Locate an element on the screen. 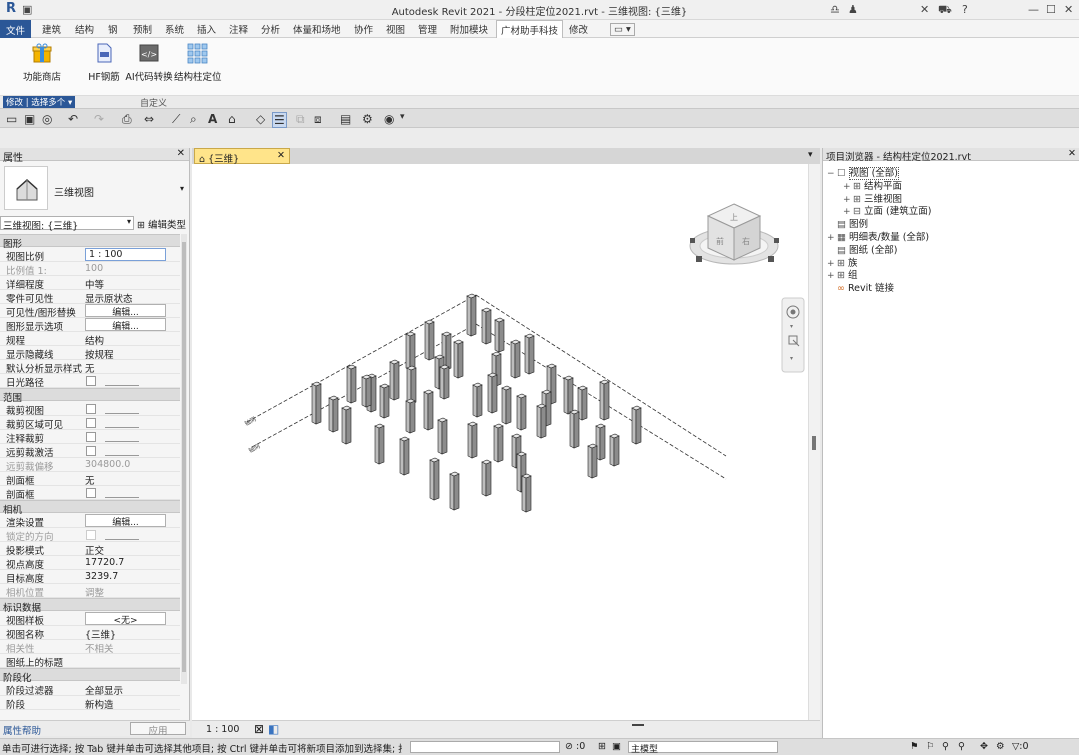 The height and width of the screenshot is (755, 1079). editable-only-icon: ⊞ is located at coordinates (602, 746).